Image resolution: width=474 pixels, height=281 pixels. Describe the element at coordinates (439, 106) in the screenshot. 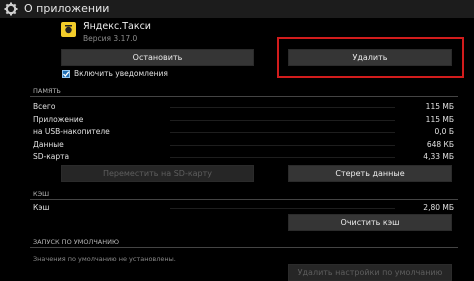

I see `memory-row-total-value: 115 МБ` at that location.